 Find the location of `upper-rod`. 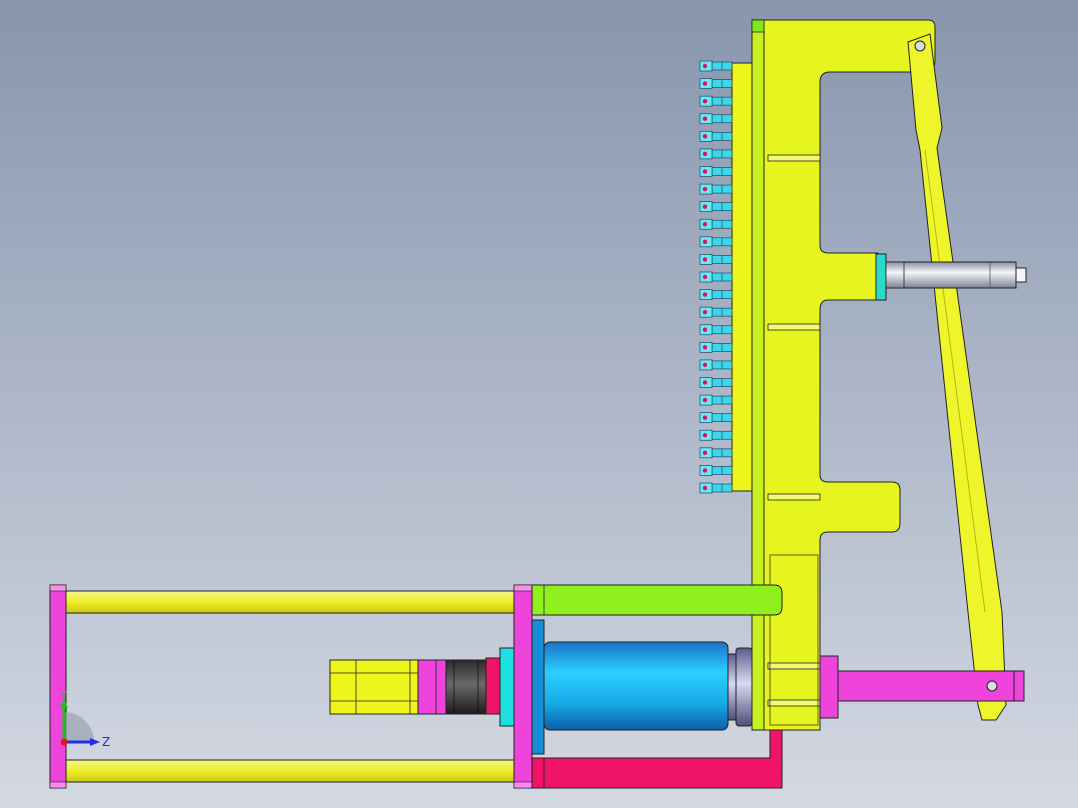

upper-rod is located at coordinates (291, 602).